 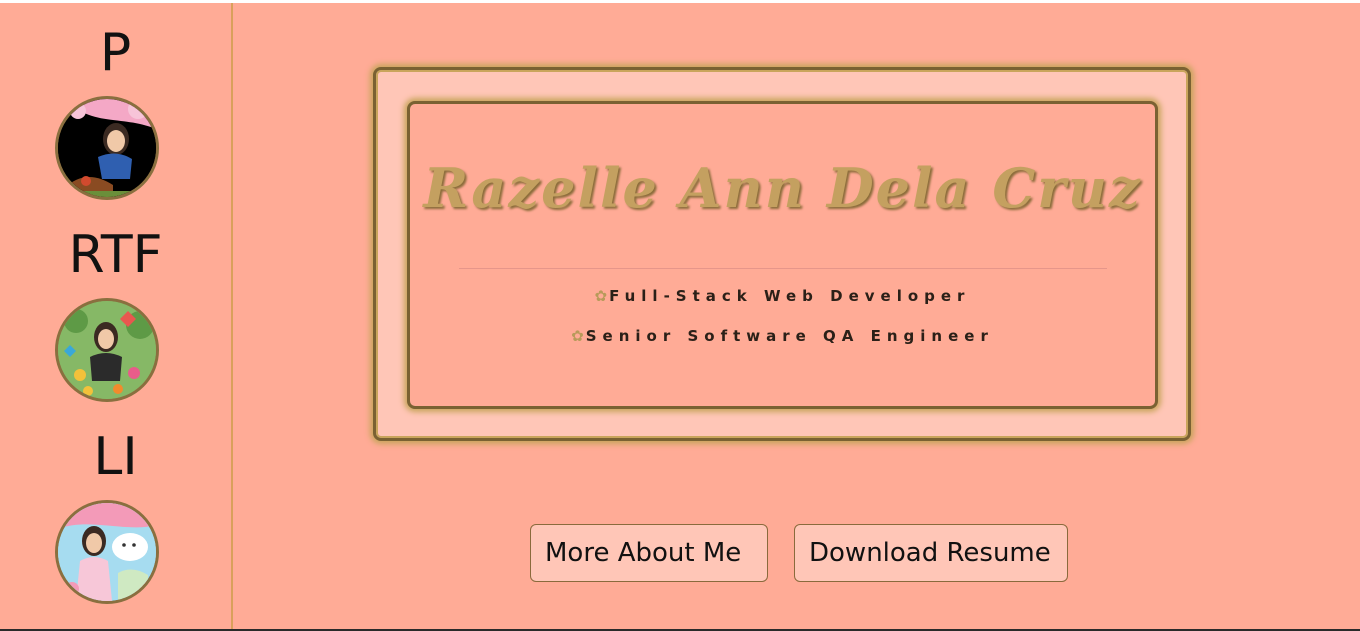 I want to click on sidebar-label-p: P, so click(x=115, y=53).